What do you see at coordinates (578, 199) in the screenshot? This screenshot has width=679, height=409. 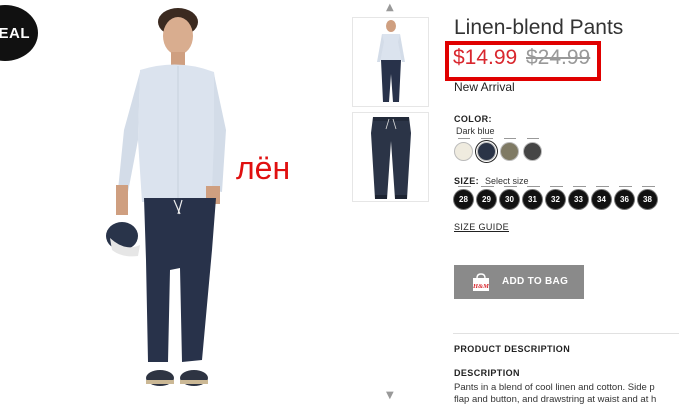 I see `size-option-33: 33` at bounding box center [578, 199].